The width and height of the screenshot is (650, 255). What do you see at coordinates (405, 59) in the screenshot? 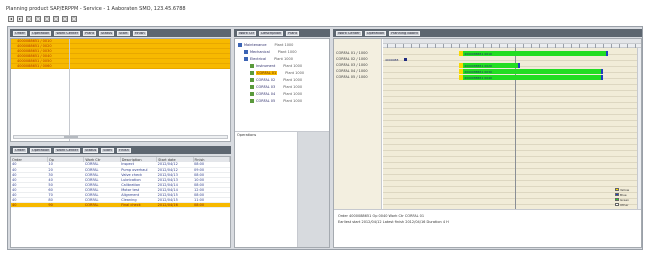
I see `marker-icon` at bounding box center [405, 59].